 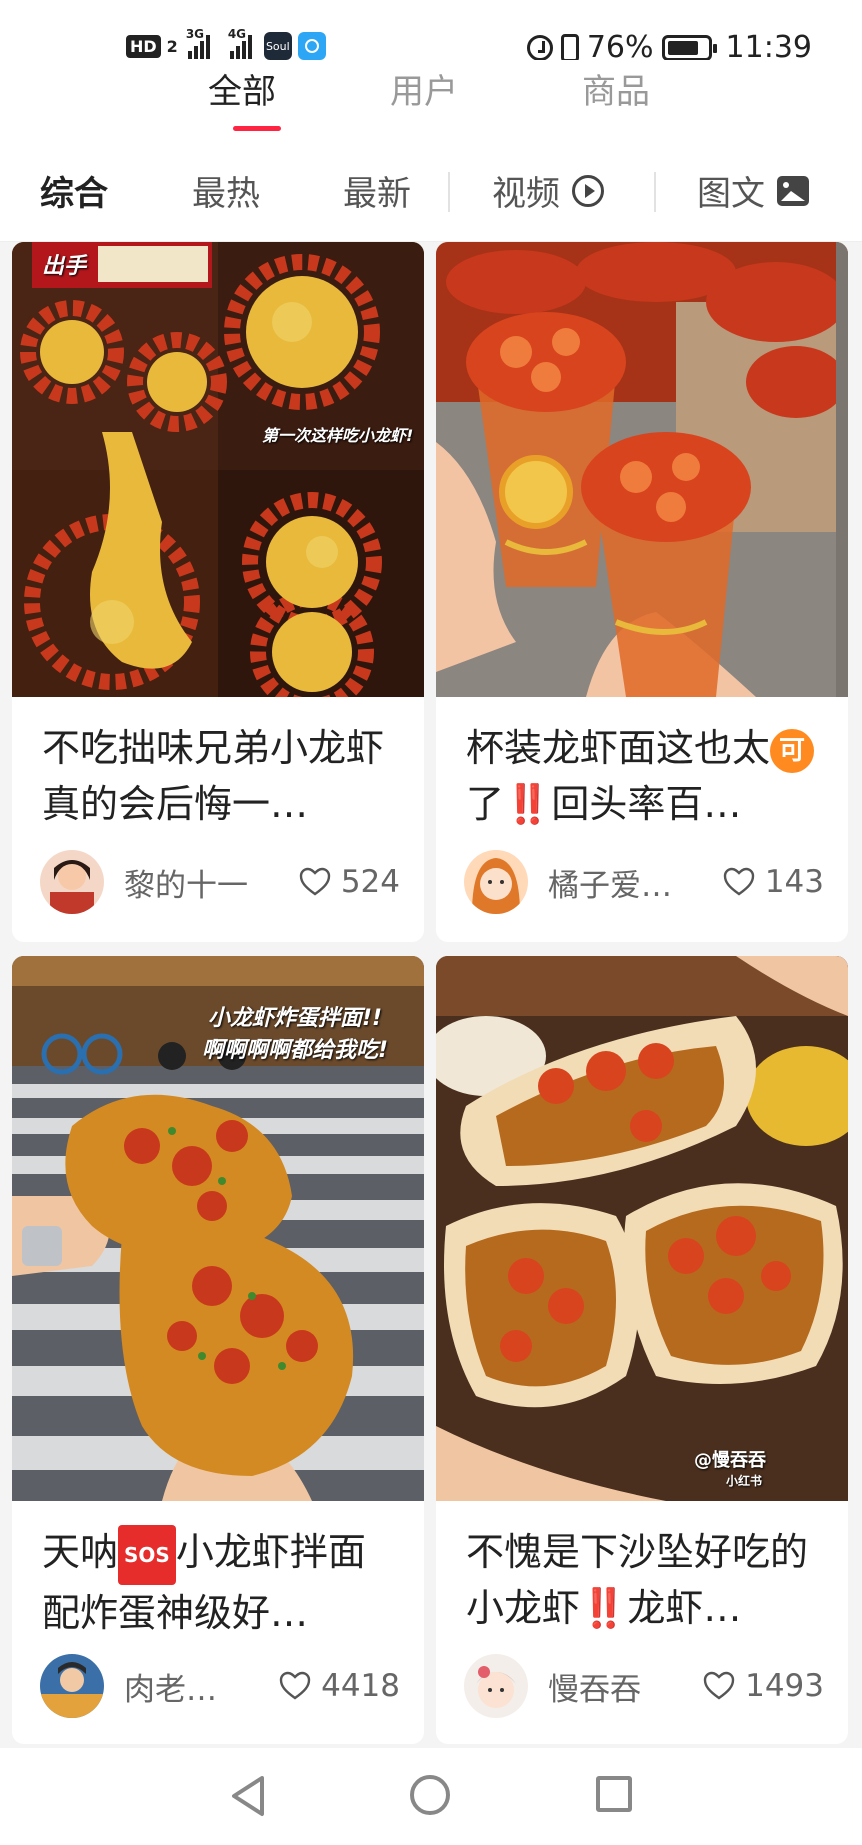 What do you see at coordinates (689, 47) in the screenshot?
I see `battery-icon` at bounding box center [689, 47].